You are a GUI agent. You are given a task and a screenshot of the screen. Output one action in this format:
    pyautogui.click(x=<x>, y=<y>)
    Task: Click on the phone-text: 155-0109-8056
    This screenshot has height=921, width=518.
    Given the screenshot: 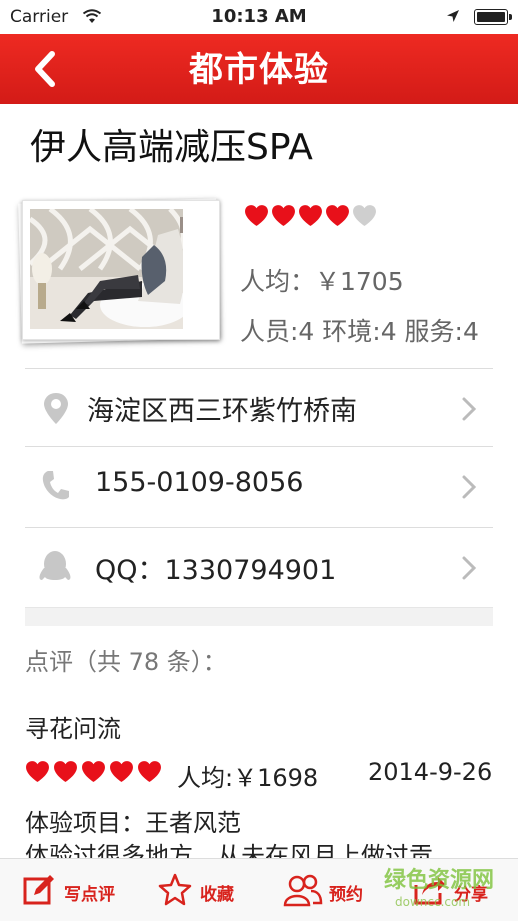 What is the action you would take?
    pyautogui.click(x=199, y=482)
    